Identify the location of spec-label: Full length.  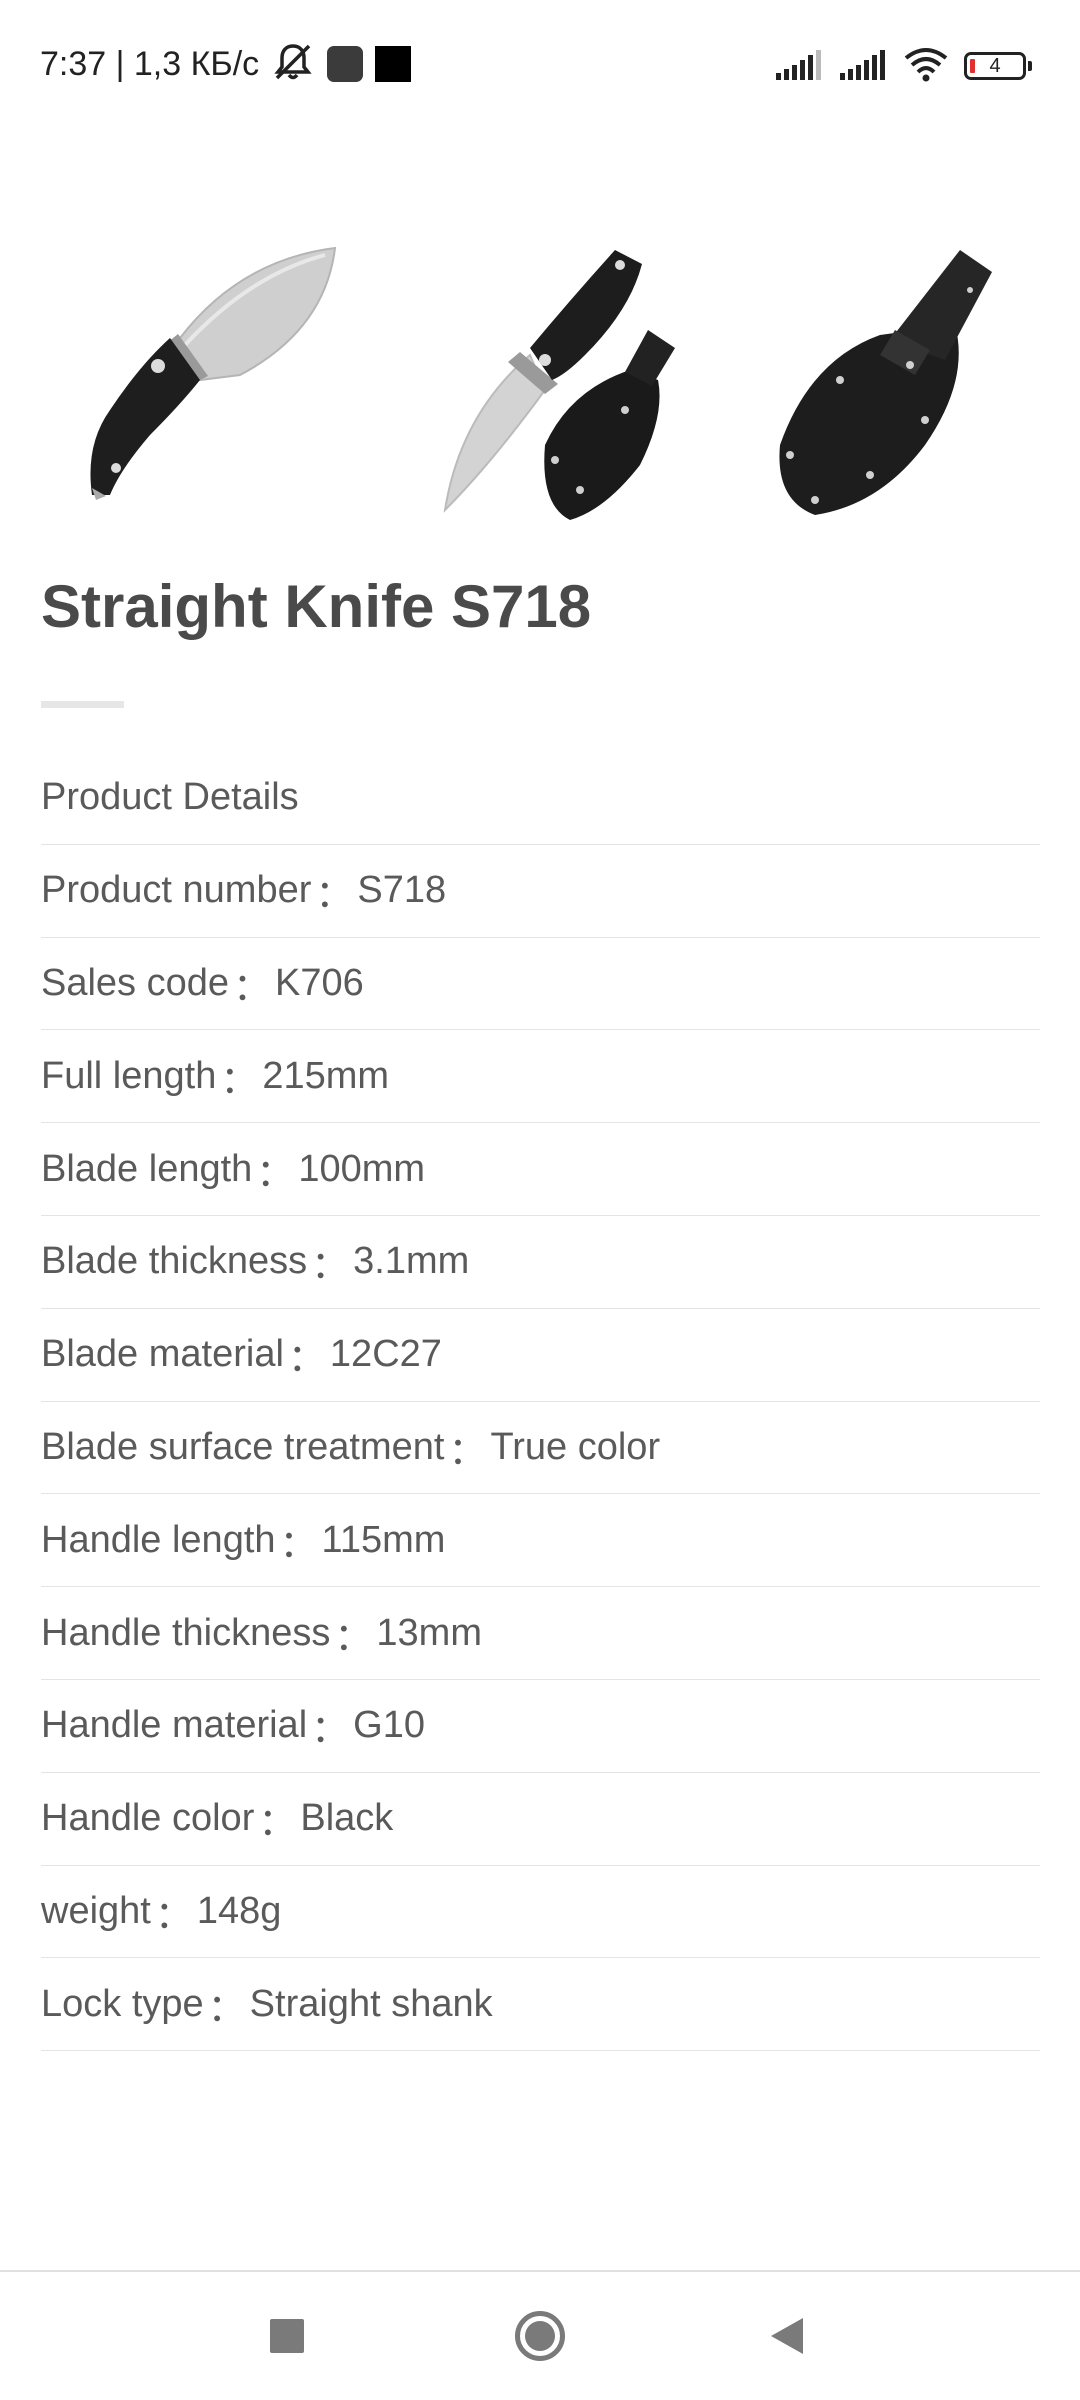
(129, 1075).